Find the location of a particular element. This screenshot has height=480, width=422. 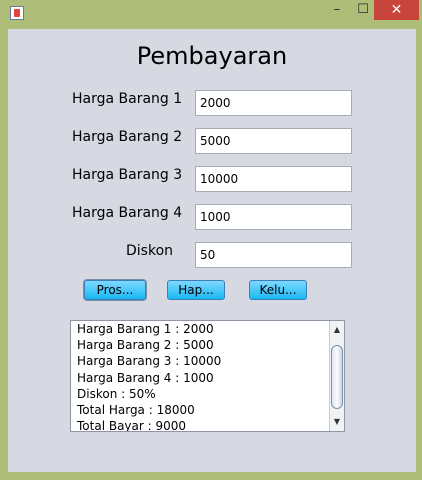

label-harga-barang-2: Harga Barang 2 is located at coordinates (127, 137).